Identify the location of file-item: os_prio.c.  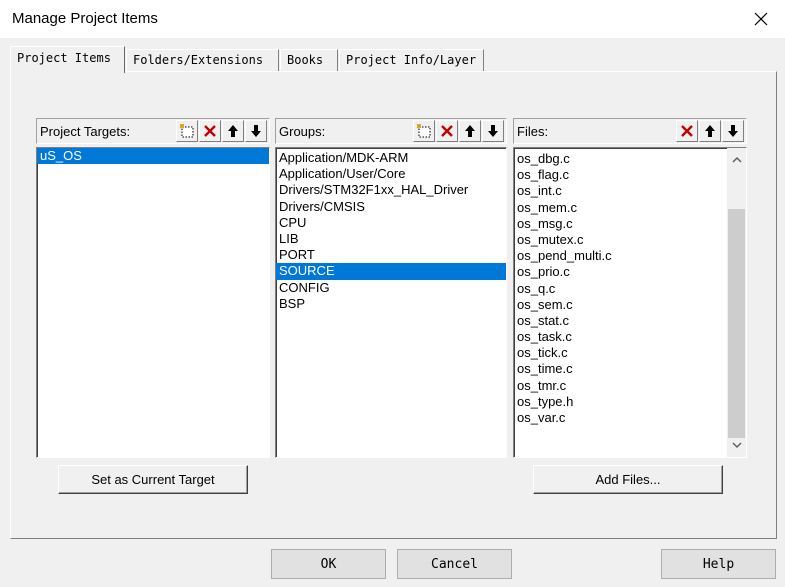
(630, 272).